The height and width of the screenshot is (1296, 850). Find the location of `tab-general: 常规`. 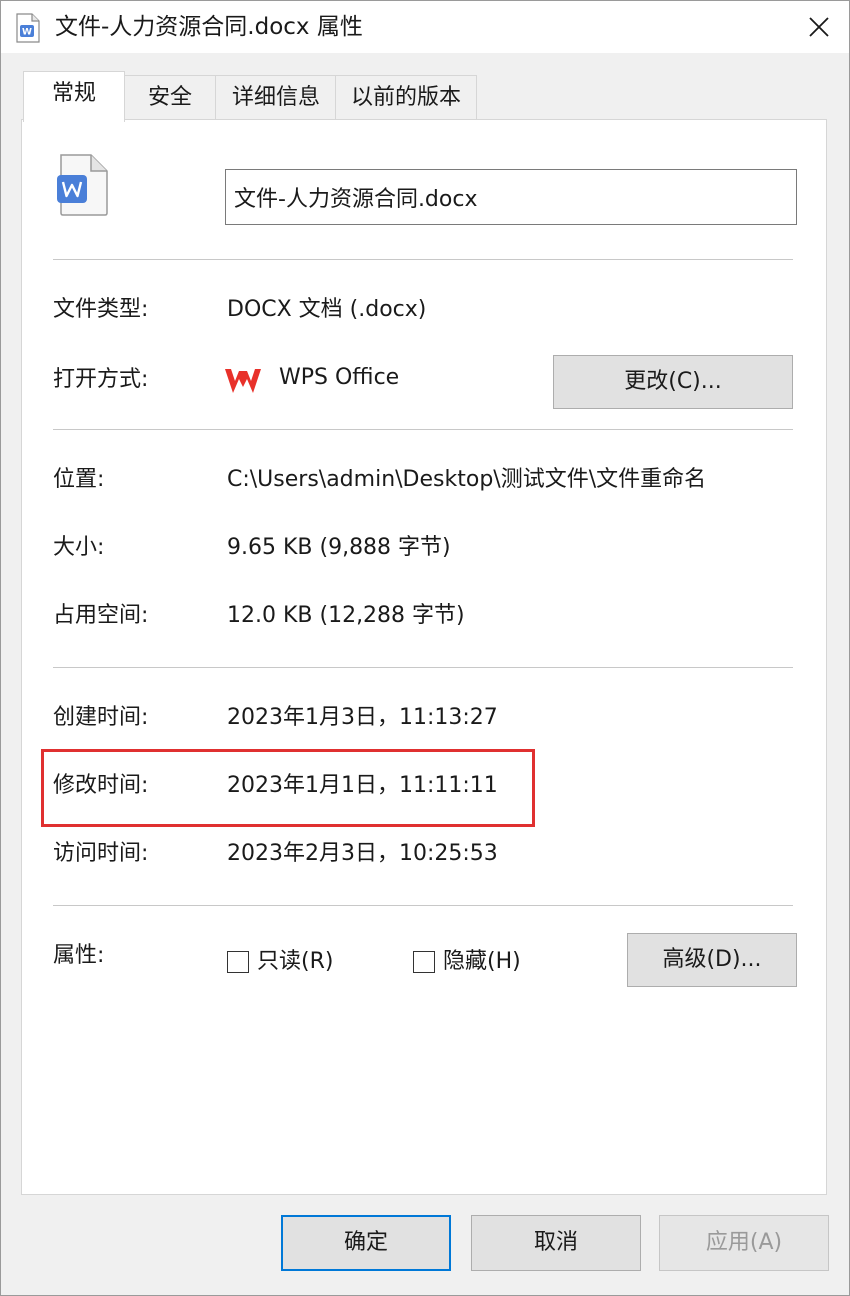

tab-general: 常规 is located at coordinates (74, 96).